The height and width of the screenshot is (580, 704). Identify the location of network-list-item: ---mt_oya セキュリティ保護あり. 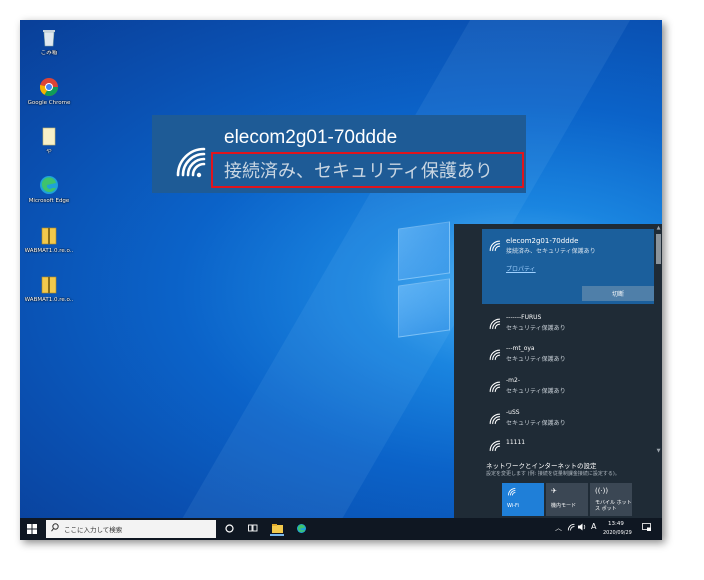
(568, 357).